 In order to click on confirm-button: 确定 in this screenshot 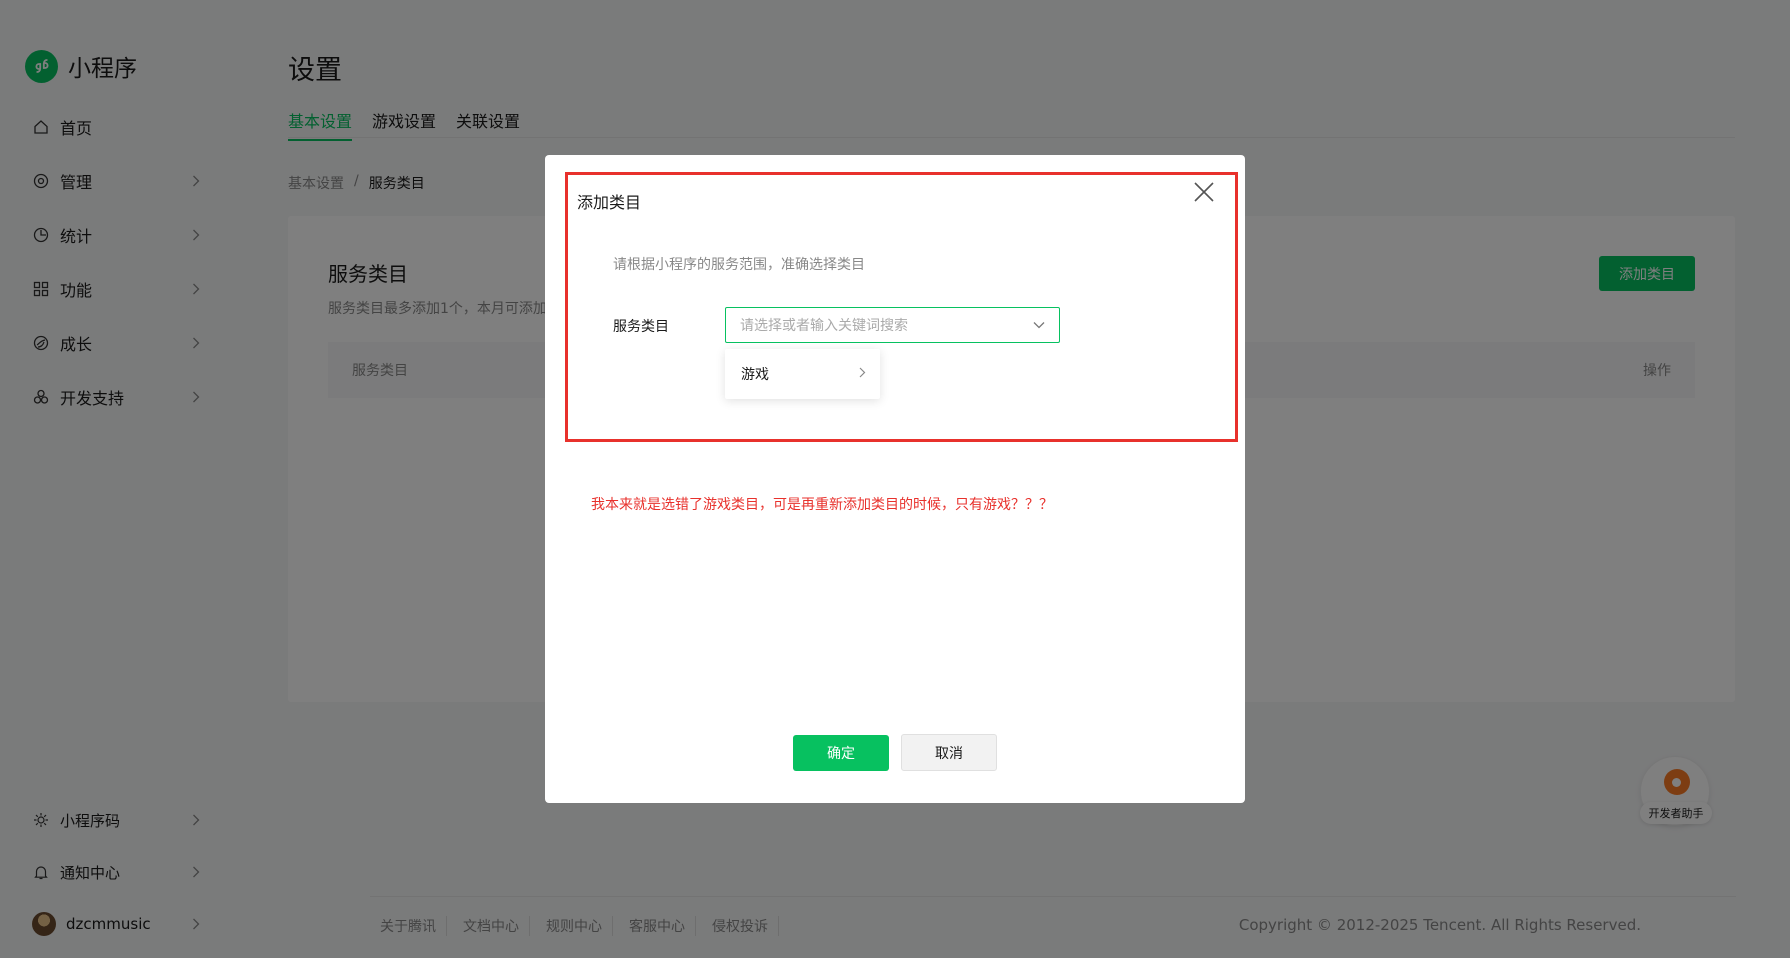, I will do `click(841, 753)`.